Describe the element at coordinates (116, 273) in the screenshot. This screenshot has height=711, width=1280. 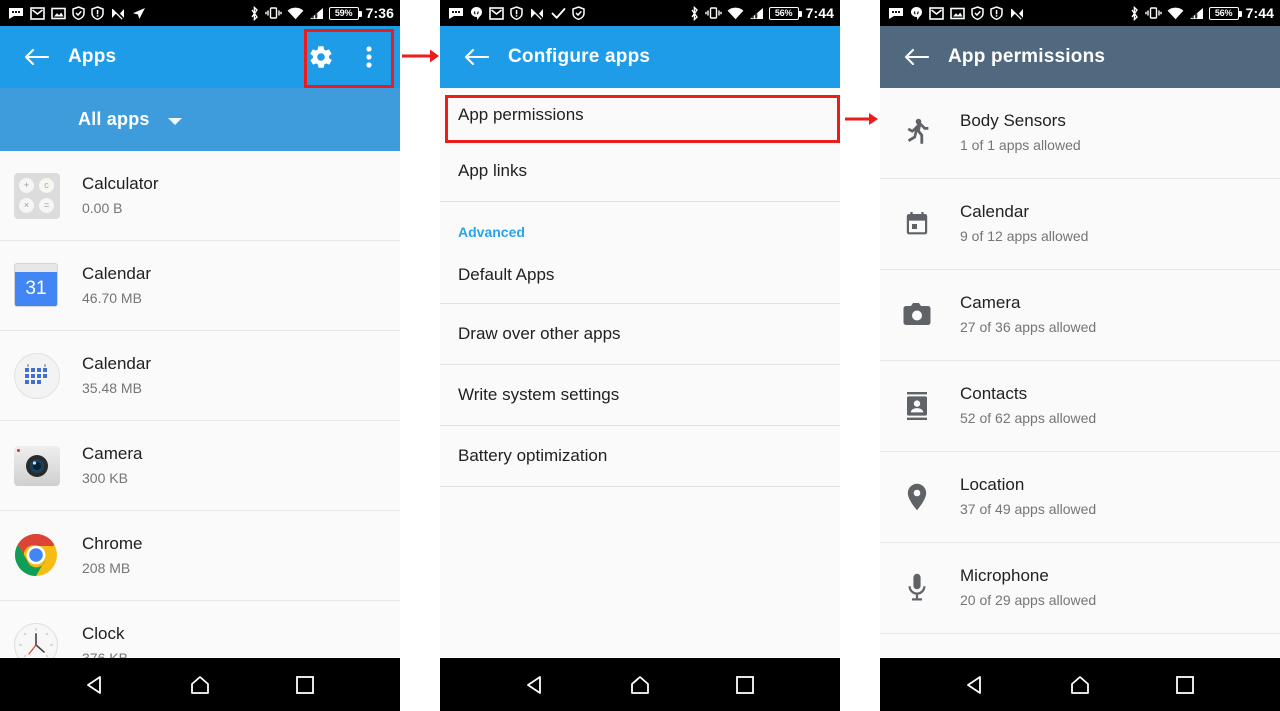
I see `app-name: Calendar` at that location.